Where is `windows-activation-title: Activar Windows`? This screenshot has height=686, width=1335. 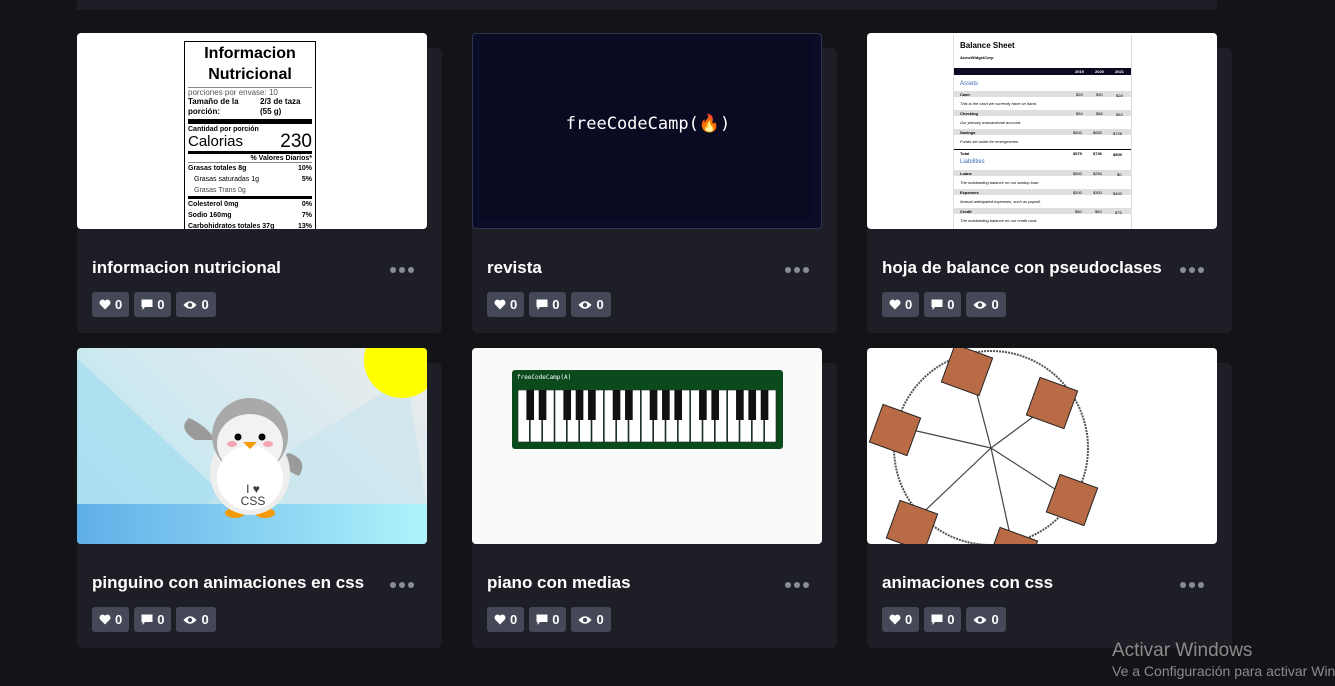
windows-activation-title: Activar Windows is located at coordinates (1182, 650).